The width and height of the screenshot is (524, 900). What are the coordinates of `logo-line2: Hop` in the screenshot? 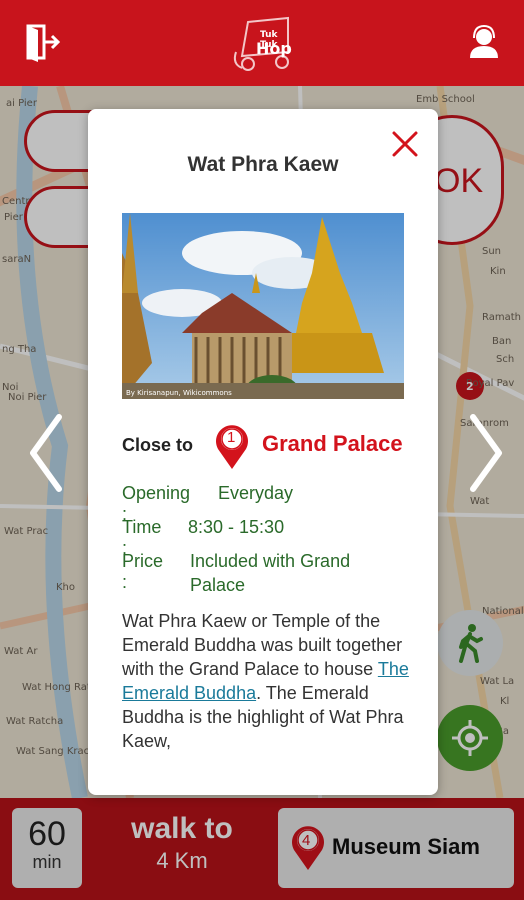 It's located at (274, 48).